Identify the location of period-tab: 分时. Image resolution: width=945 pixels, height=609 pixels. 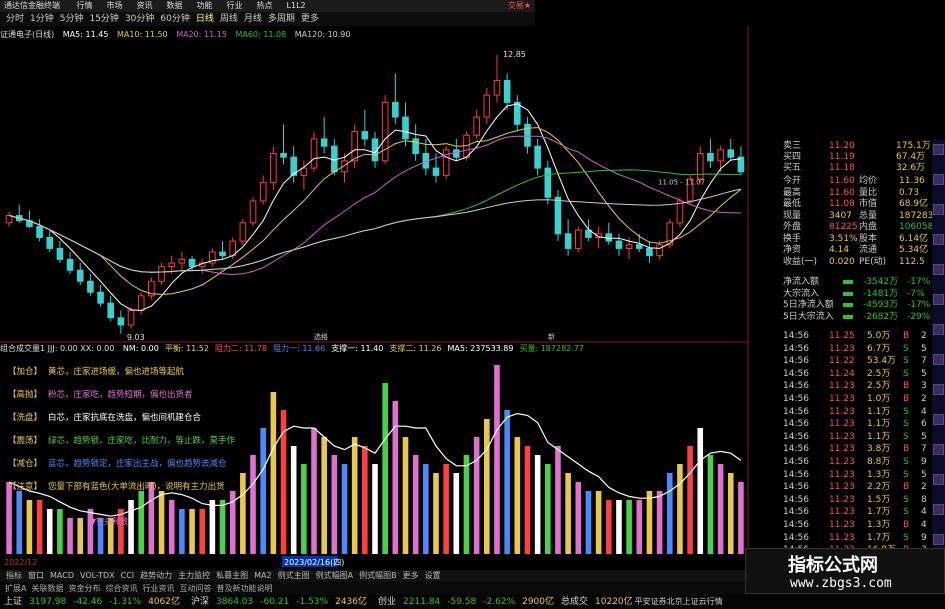
(15, 19).